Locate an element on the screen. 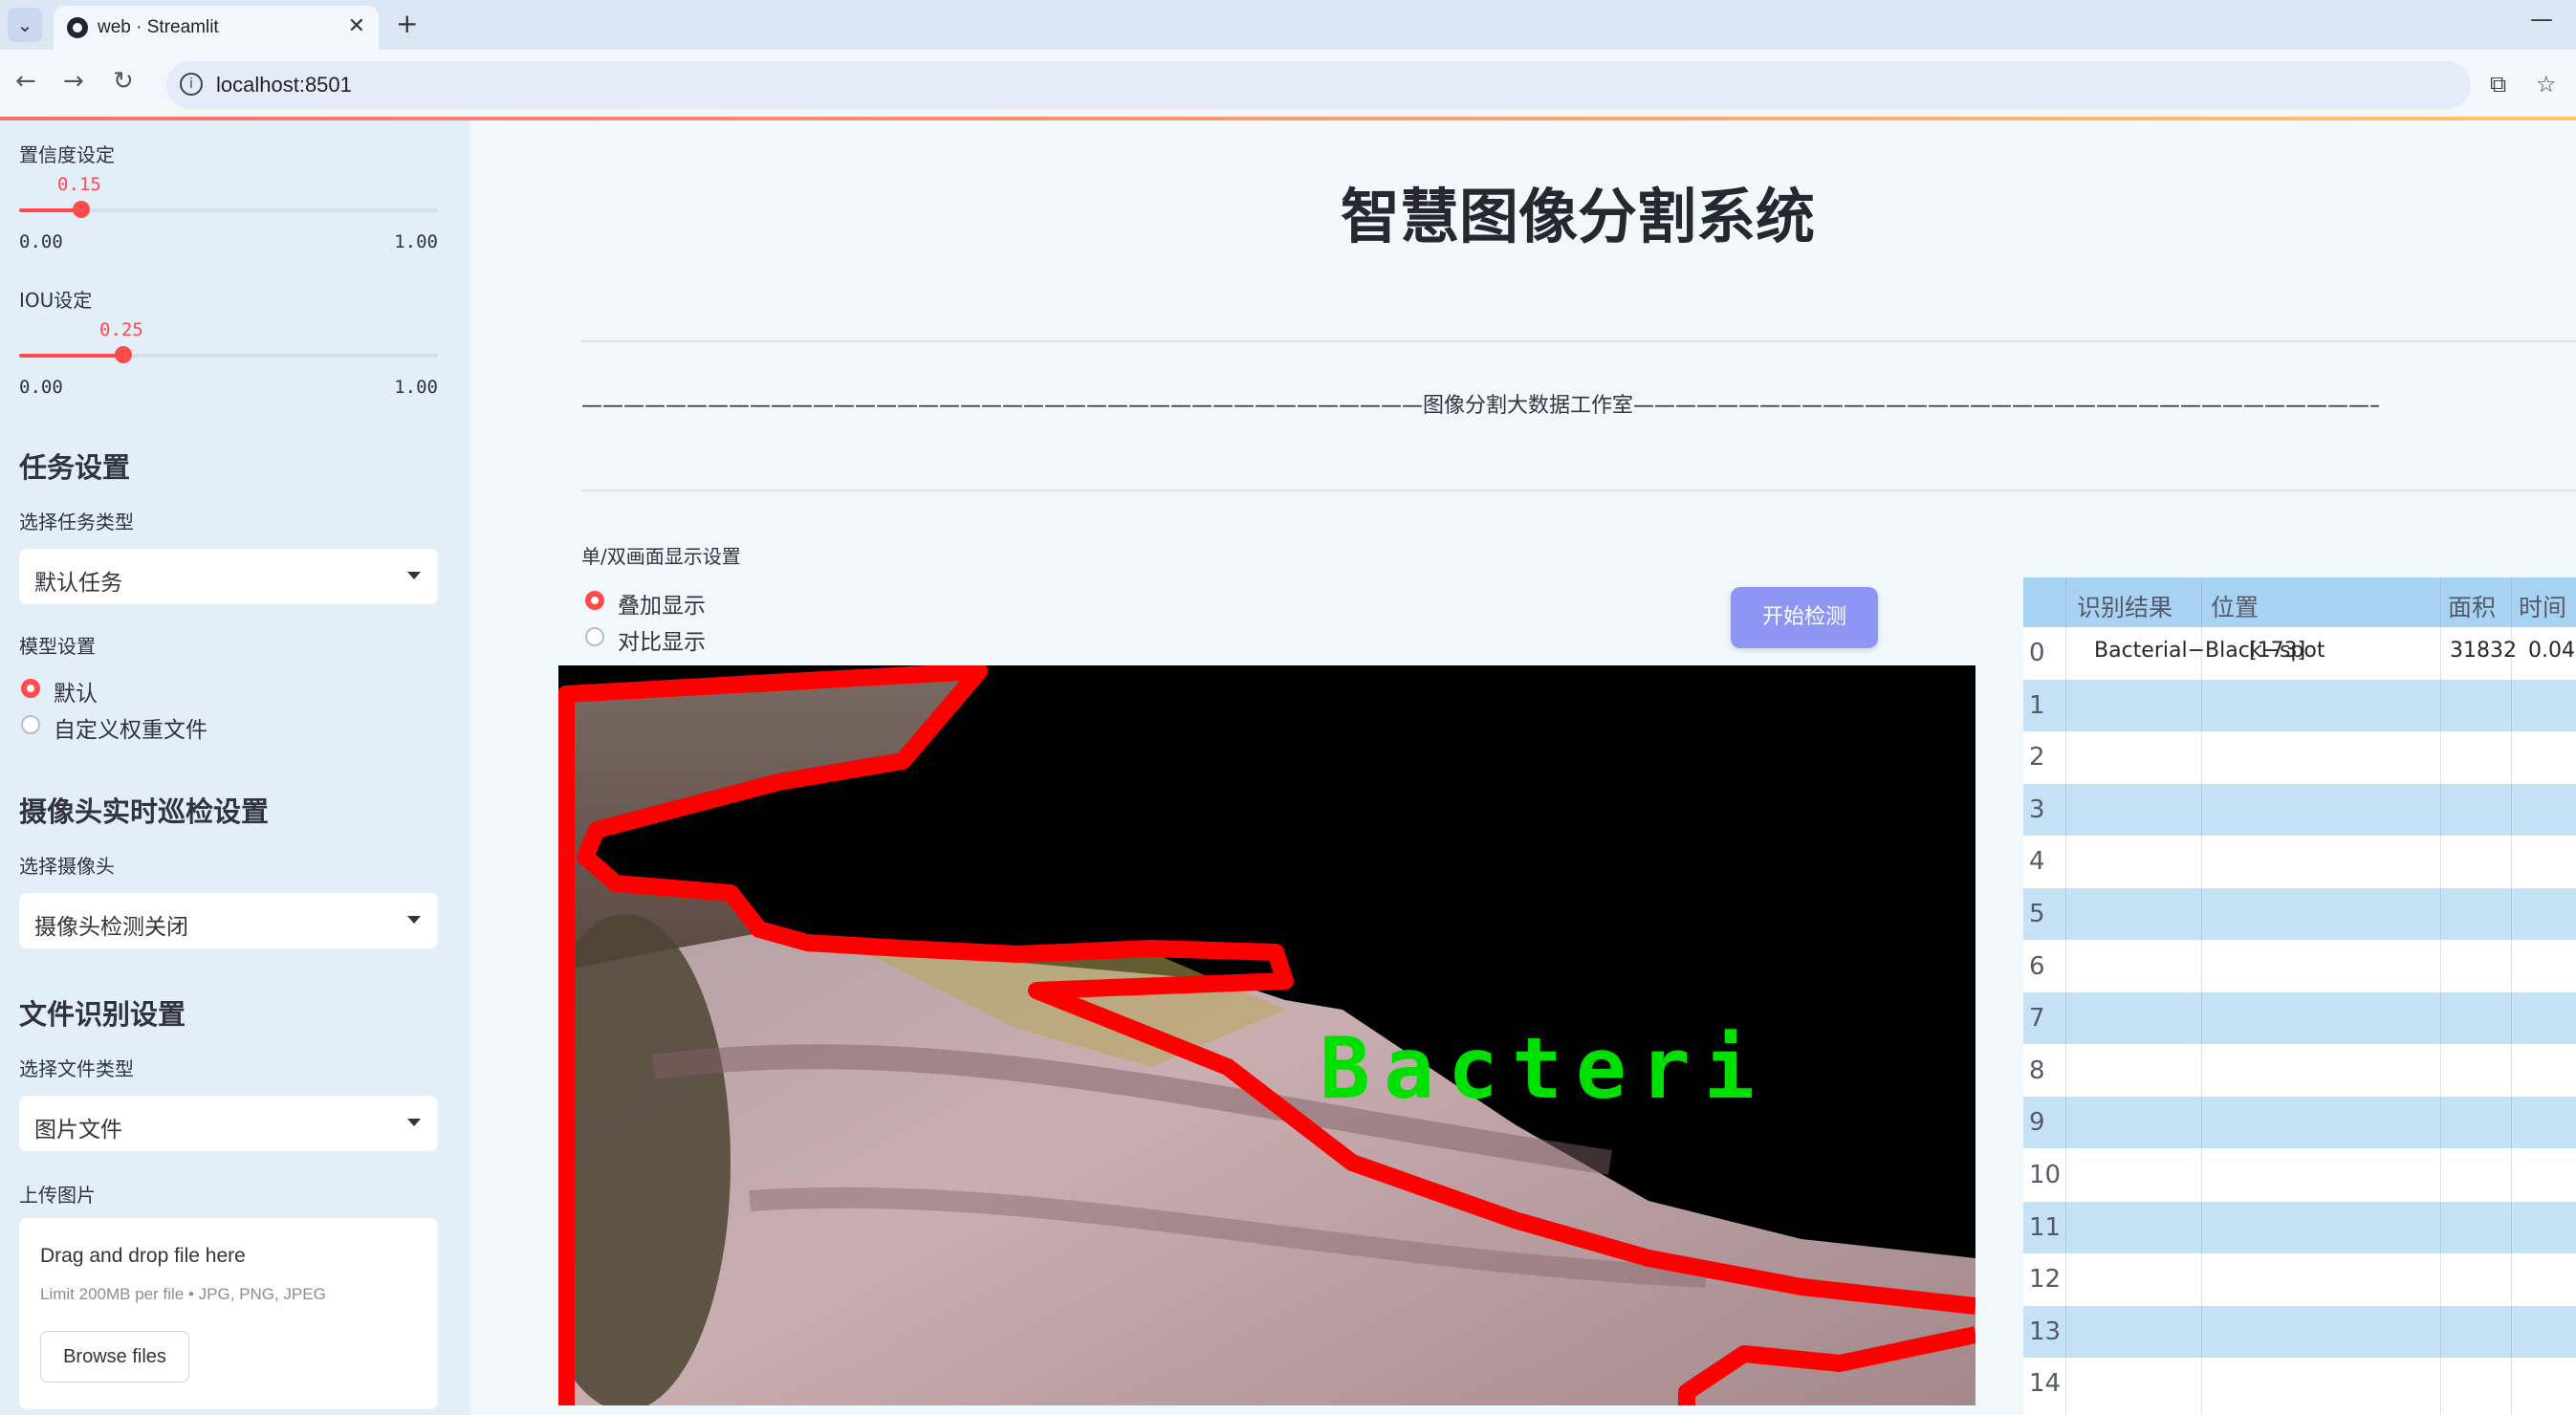 The height and width of the screenshot is (1415, 2576). radio-label: 对比显示 is located at coordinates (662, 642).